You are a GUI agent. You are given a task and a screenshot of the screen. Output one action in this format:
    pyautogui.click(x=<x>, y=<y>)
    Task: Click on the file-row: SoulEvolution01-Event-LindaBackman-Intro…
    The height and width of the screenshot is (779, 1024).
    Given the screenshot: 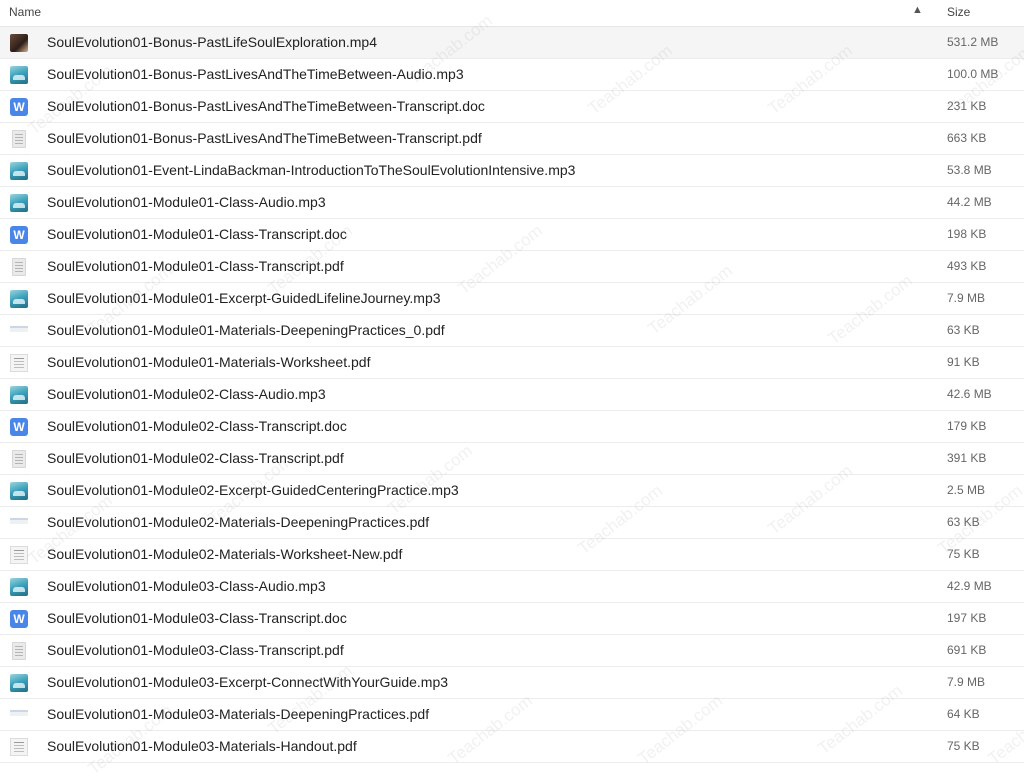 What is the action you would take?
    pyautogui.click(x=512, y=171)
    